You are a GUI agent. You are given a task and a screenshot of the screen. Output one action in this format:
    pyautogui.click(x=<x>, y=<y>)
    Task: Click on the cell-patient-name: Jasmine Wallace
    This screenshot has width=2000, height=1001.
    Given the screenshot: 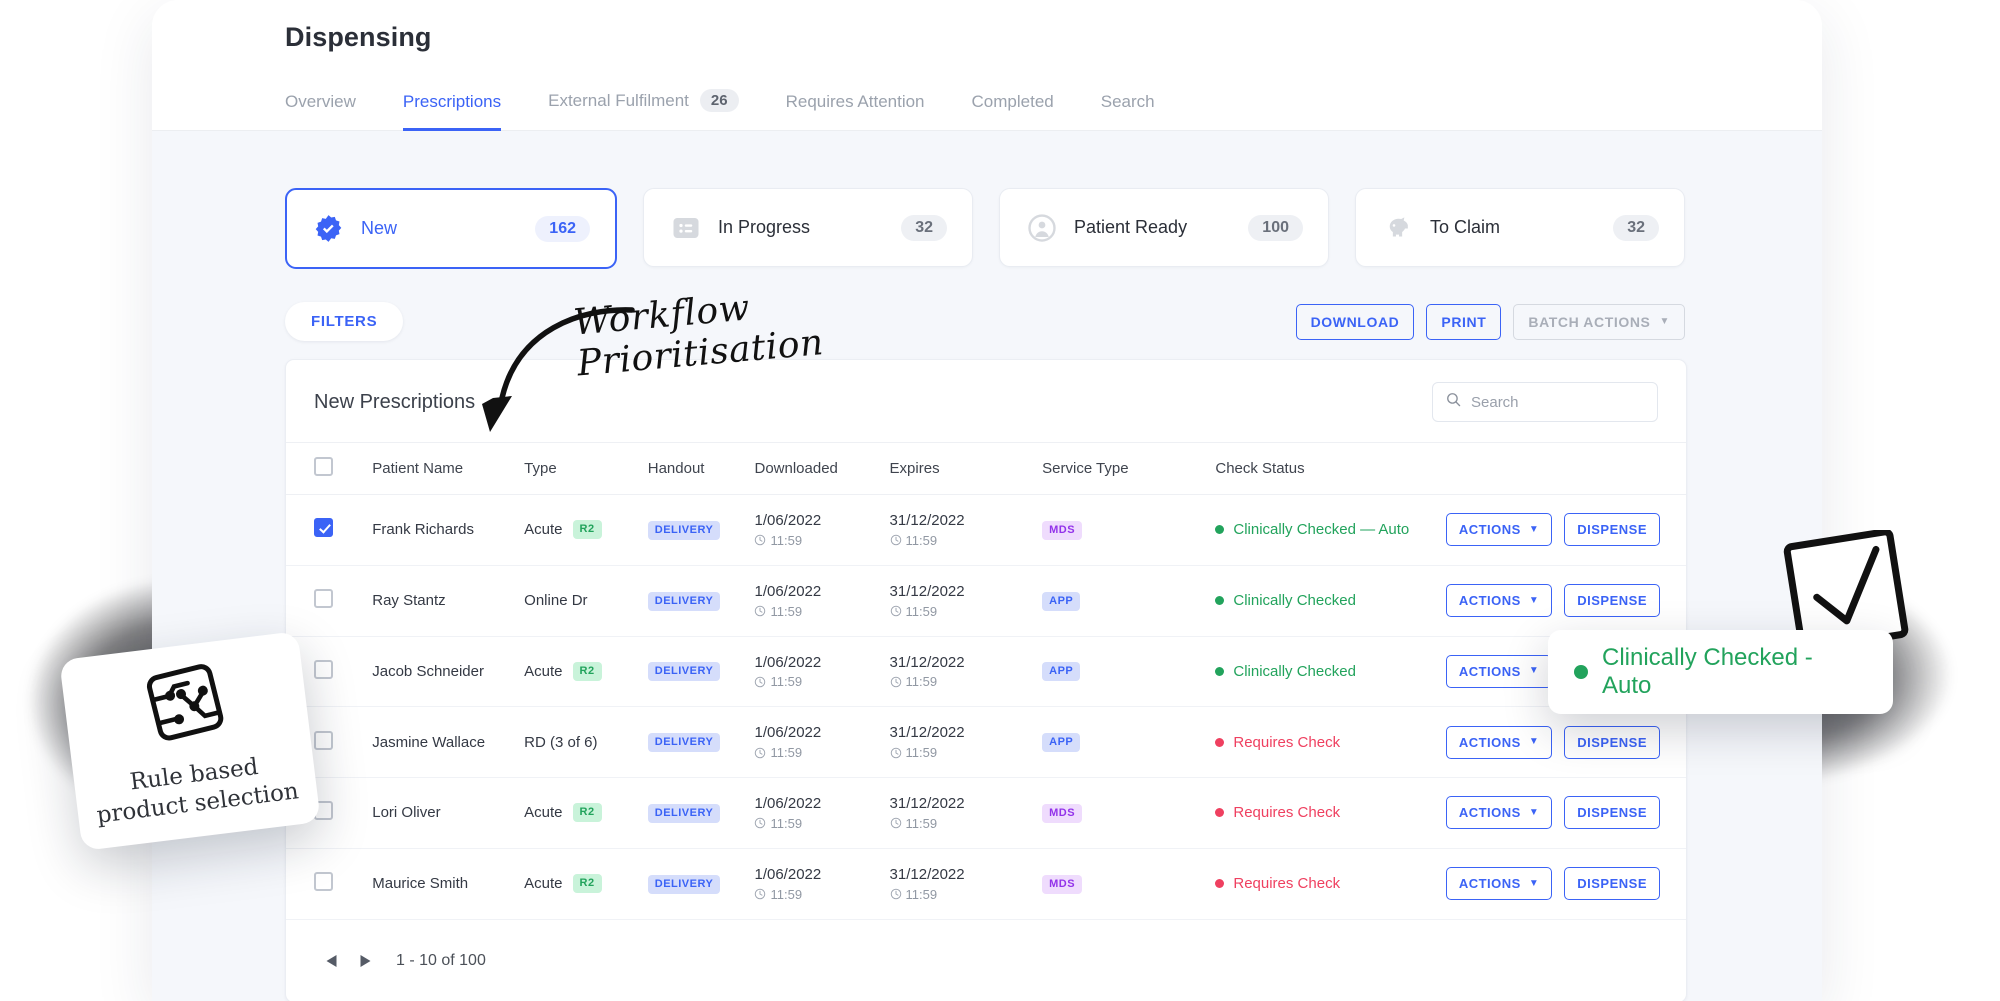 What is the action you would take?
    pyautogui.click(x=448, y=742)
    